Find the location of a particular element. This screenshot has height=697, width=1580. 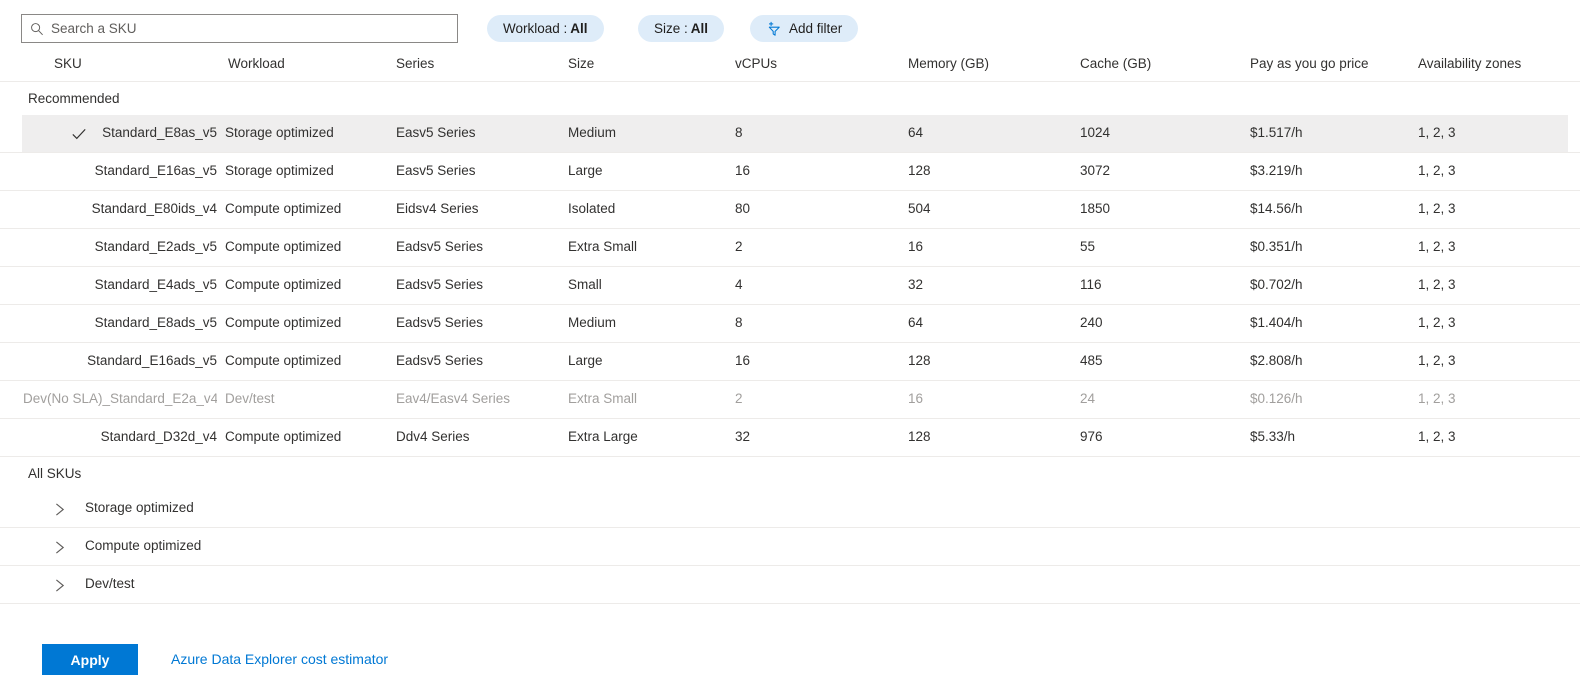

all-skus-group-label: Storage optimized is located at coordinates (139, 507).